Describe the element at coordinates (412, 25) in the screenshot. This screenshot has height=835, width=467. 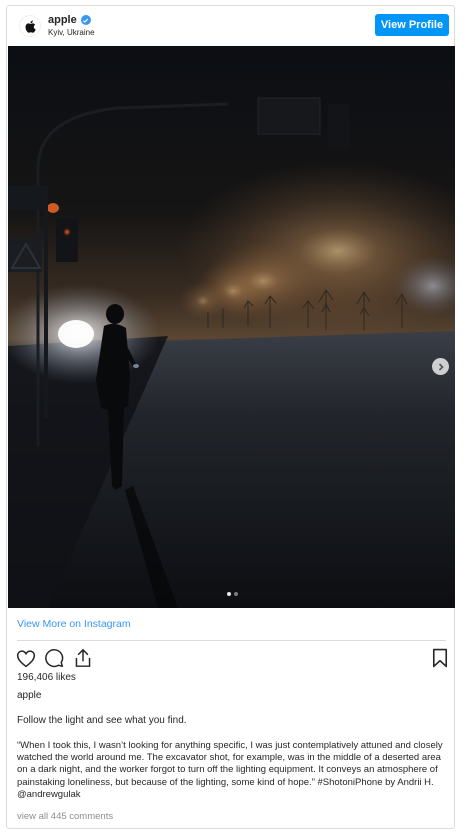
I see `view-profile-button: View Profile` at that location.